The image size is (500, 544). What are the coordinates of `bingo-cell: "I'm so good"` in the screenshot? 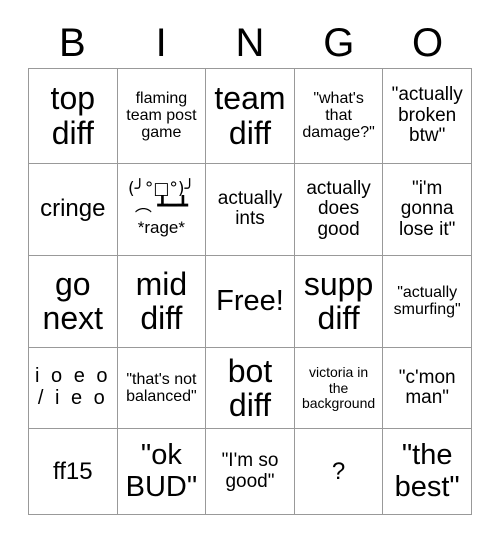 It's located at (250, 471).